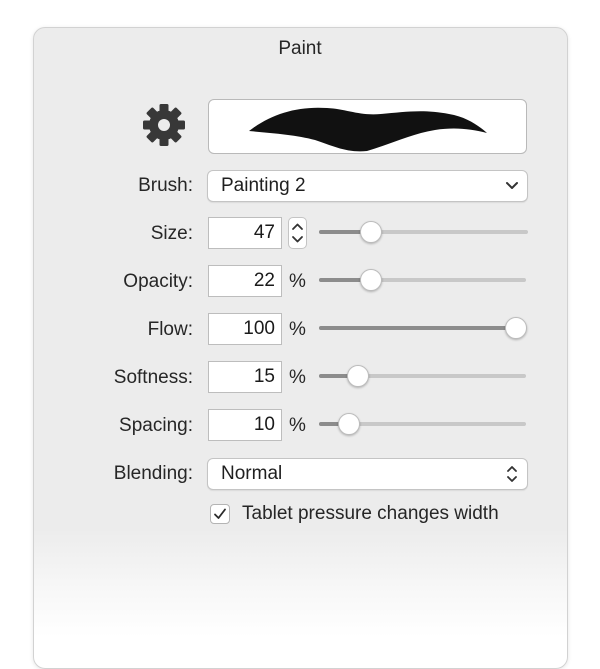  I want to click on tablet-pressure-checkbox, so click(220, 514).